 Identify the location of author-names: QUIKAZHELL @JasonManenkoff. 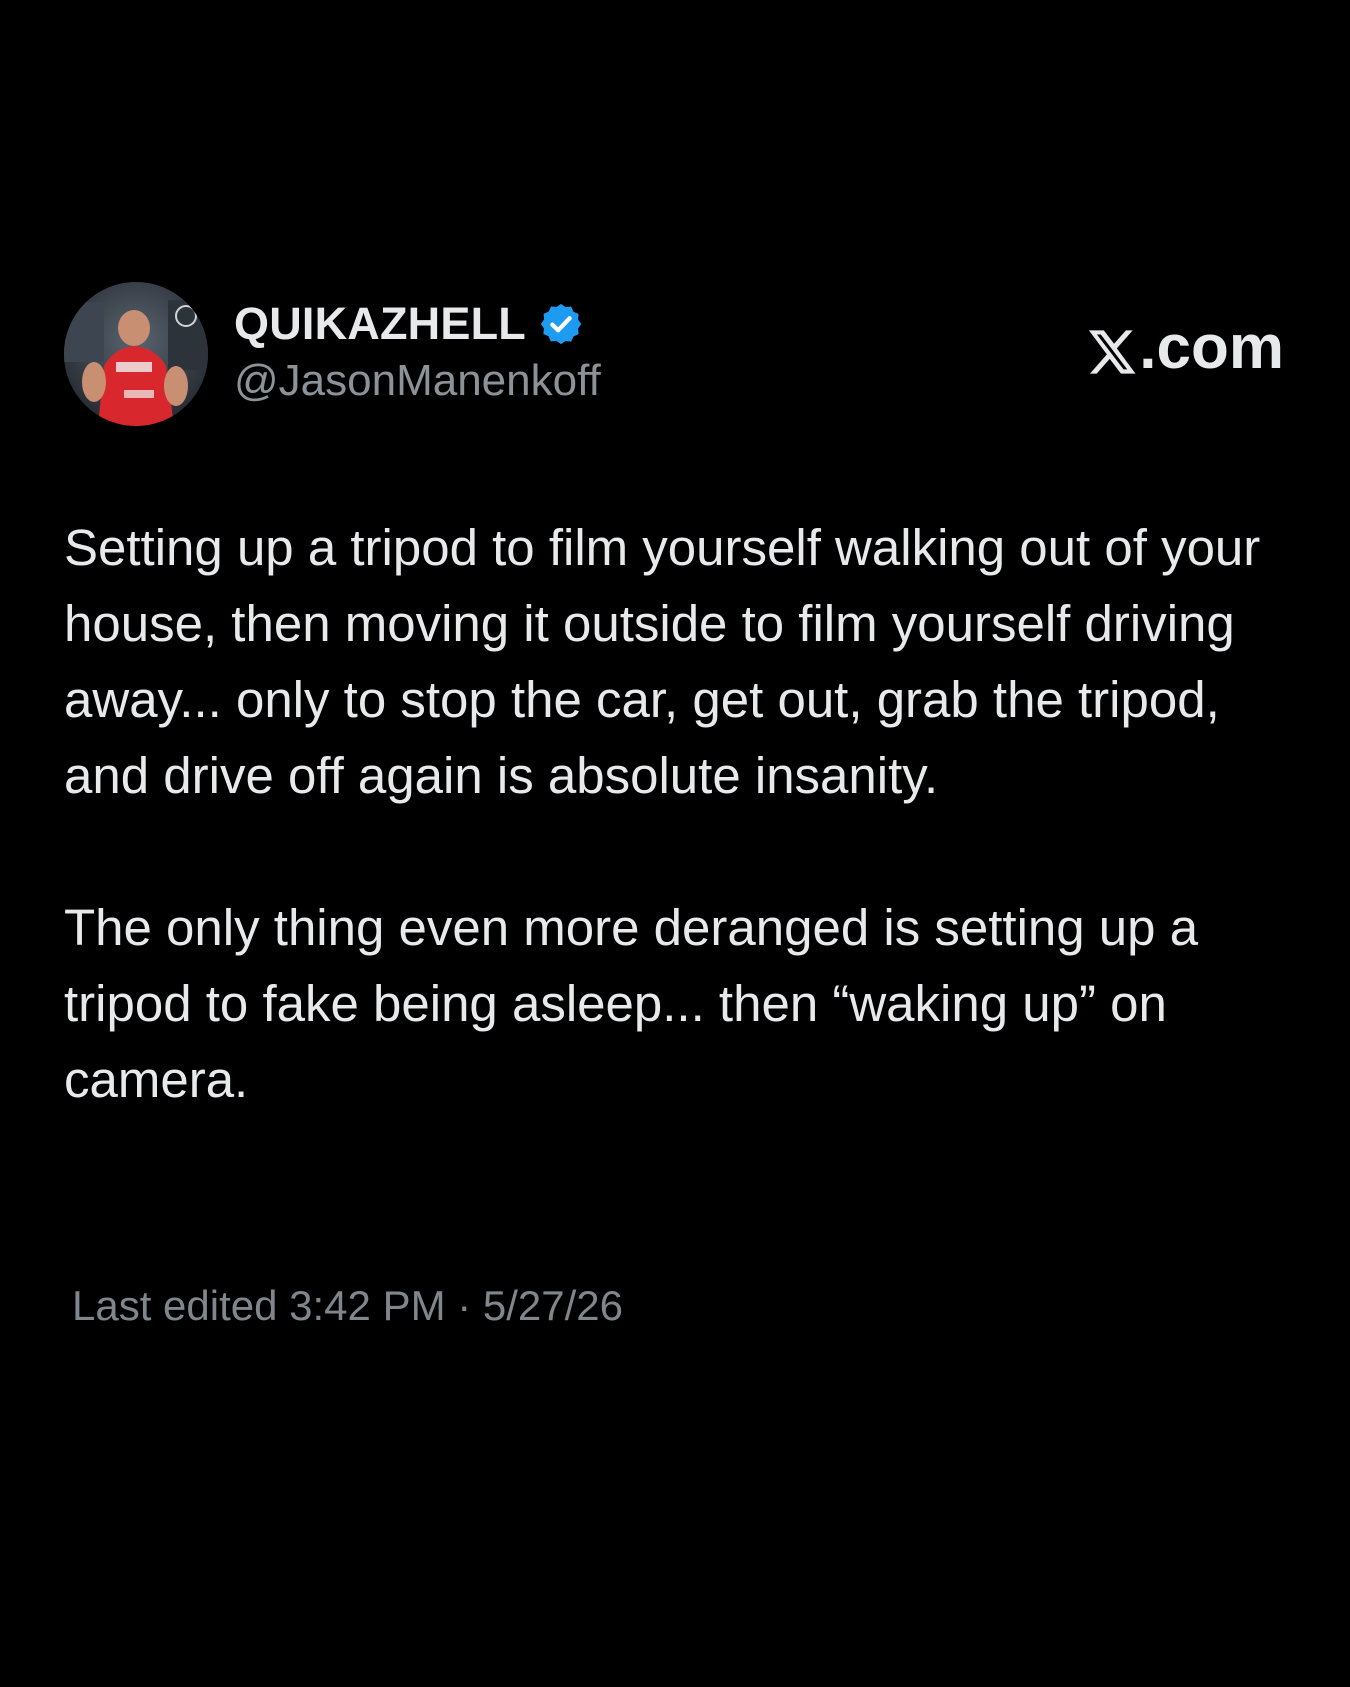
(417, 351).